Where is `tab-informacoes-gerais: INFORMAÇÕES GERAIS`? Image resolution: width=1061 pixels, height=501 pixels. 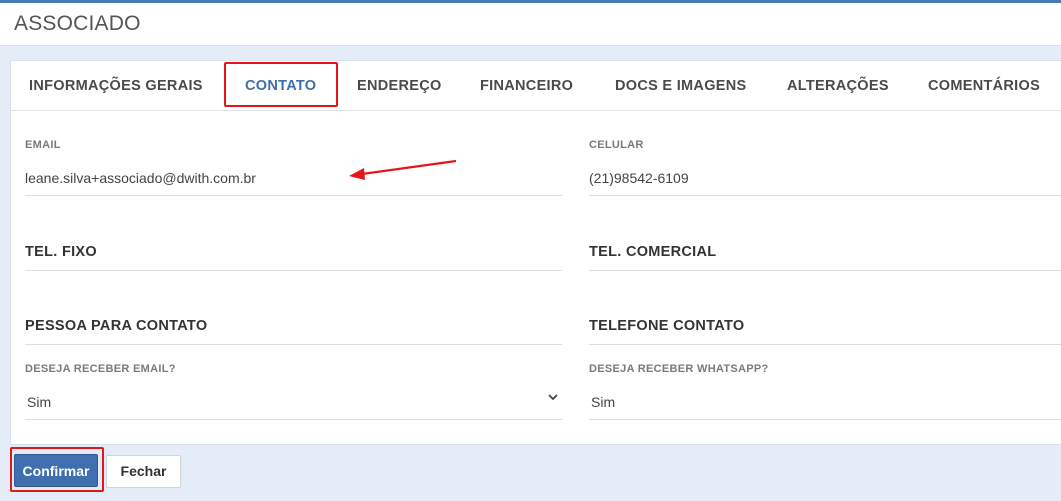
tab-informacoes-gerais: INFORMAÇÕES GERAIS is located at coordinates (116, 86).